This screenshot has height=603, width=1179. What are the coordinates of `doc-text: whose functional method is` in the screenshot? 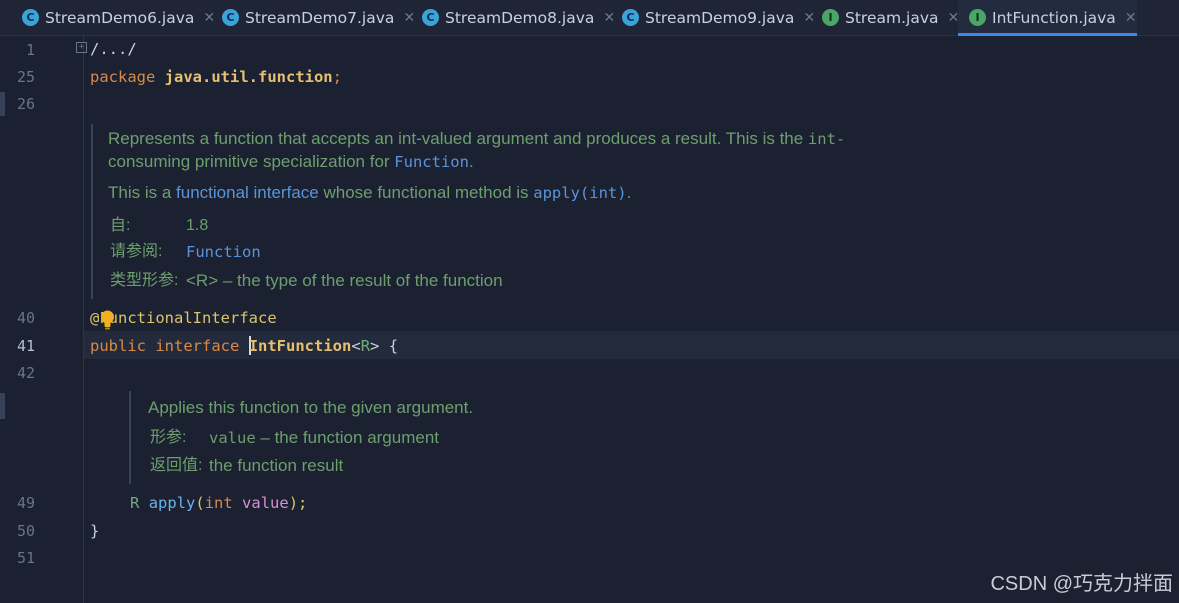 It's located at (426, 192).